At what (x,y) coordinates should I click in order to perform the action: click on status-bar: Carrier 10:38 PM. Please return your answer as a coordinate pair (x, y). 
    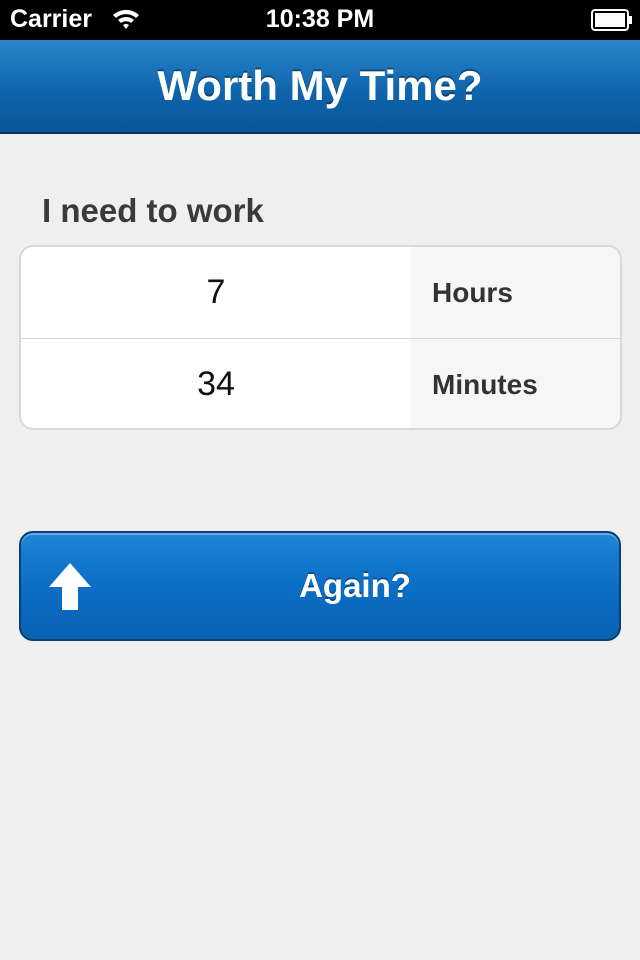
    Looking at the image, I should click on (320, 20).